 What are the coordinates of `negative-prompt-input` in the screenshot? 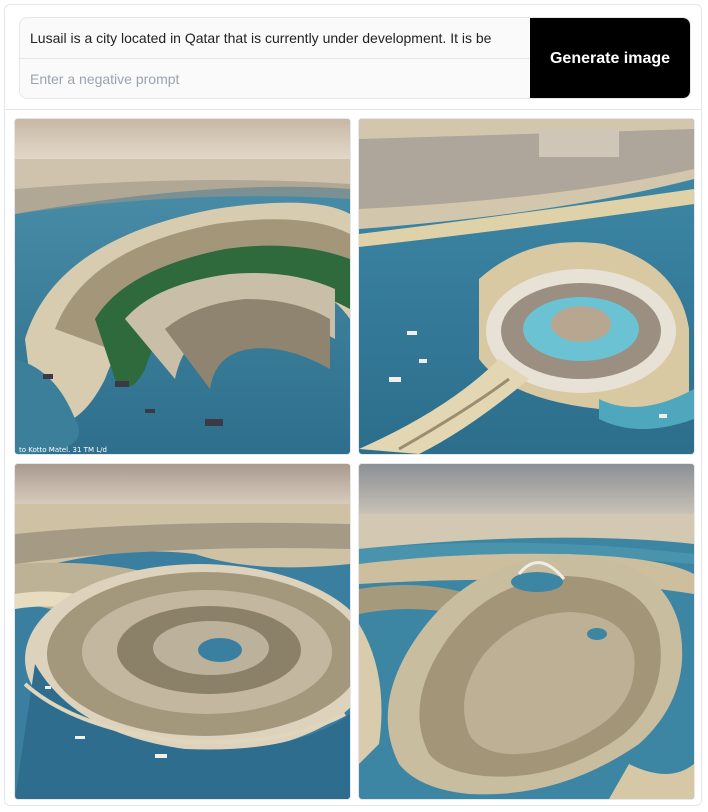 It's located at (275, 78).